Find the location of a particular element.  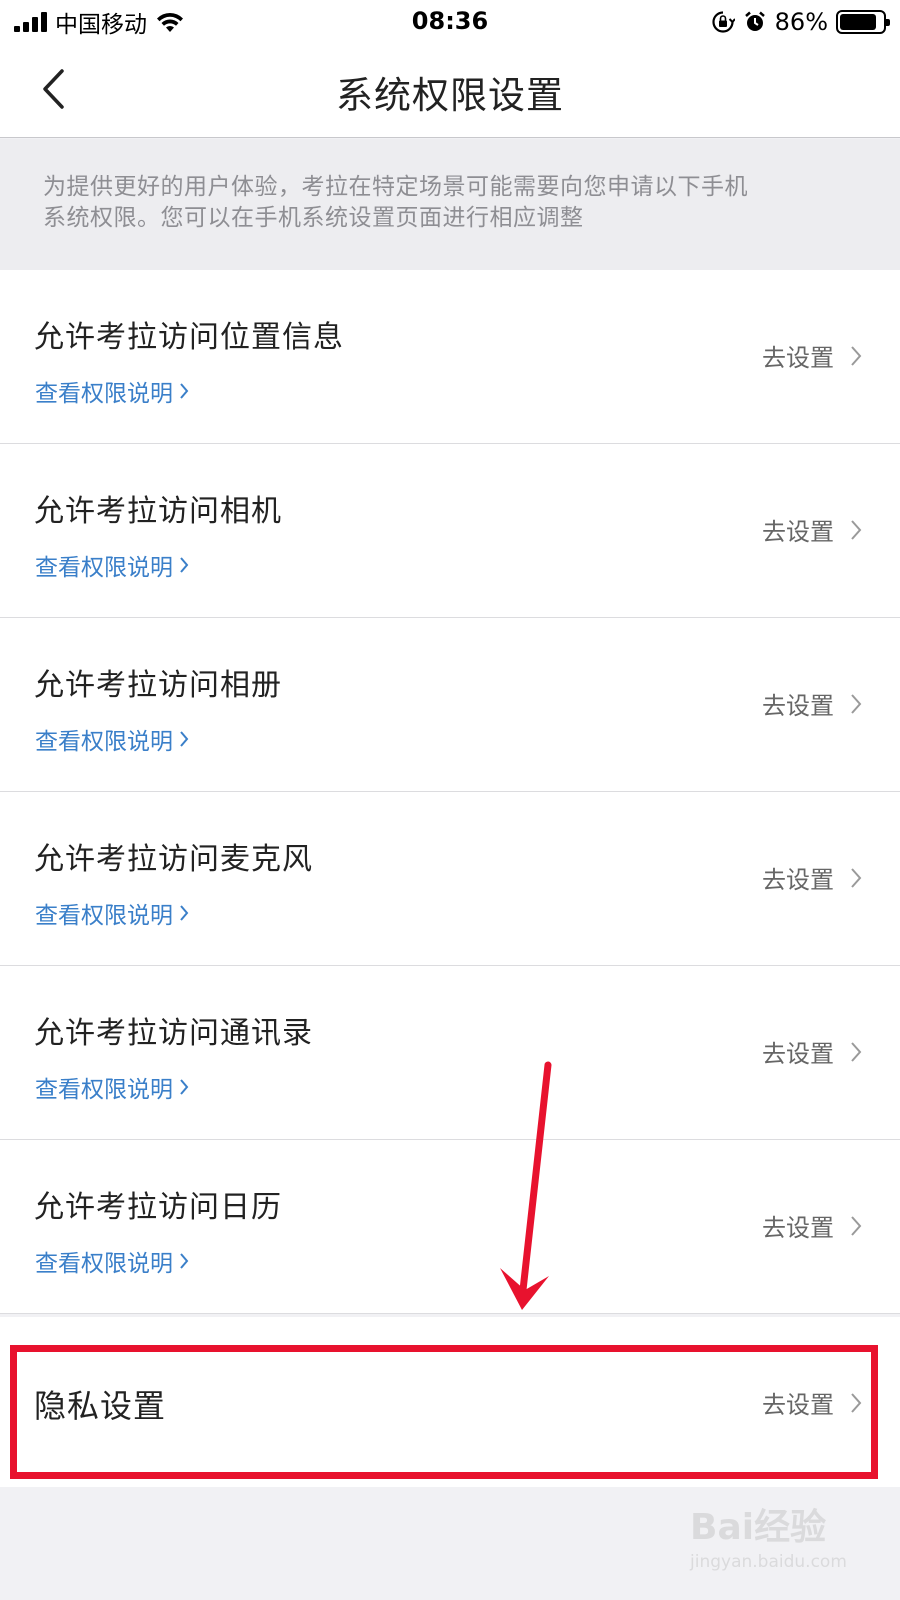

watermark-text: Bai经验 is located at coordinates (758, 1527).